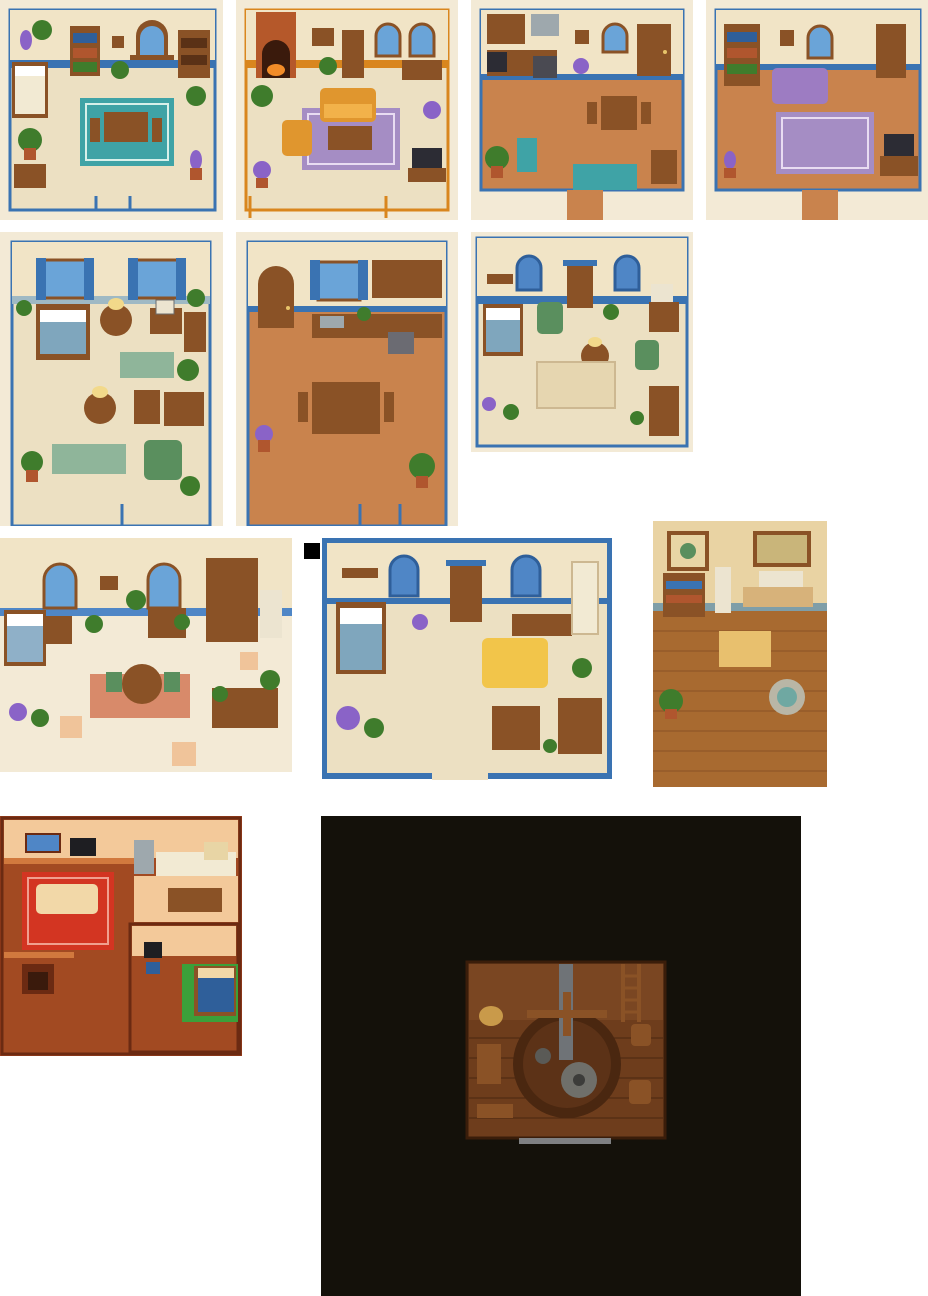  I want to click on room-wooden-study-maps-art, so click(740, 654).